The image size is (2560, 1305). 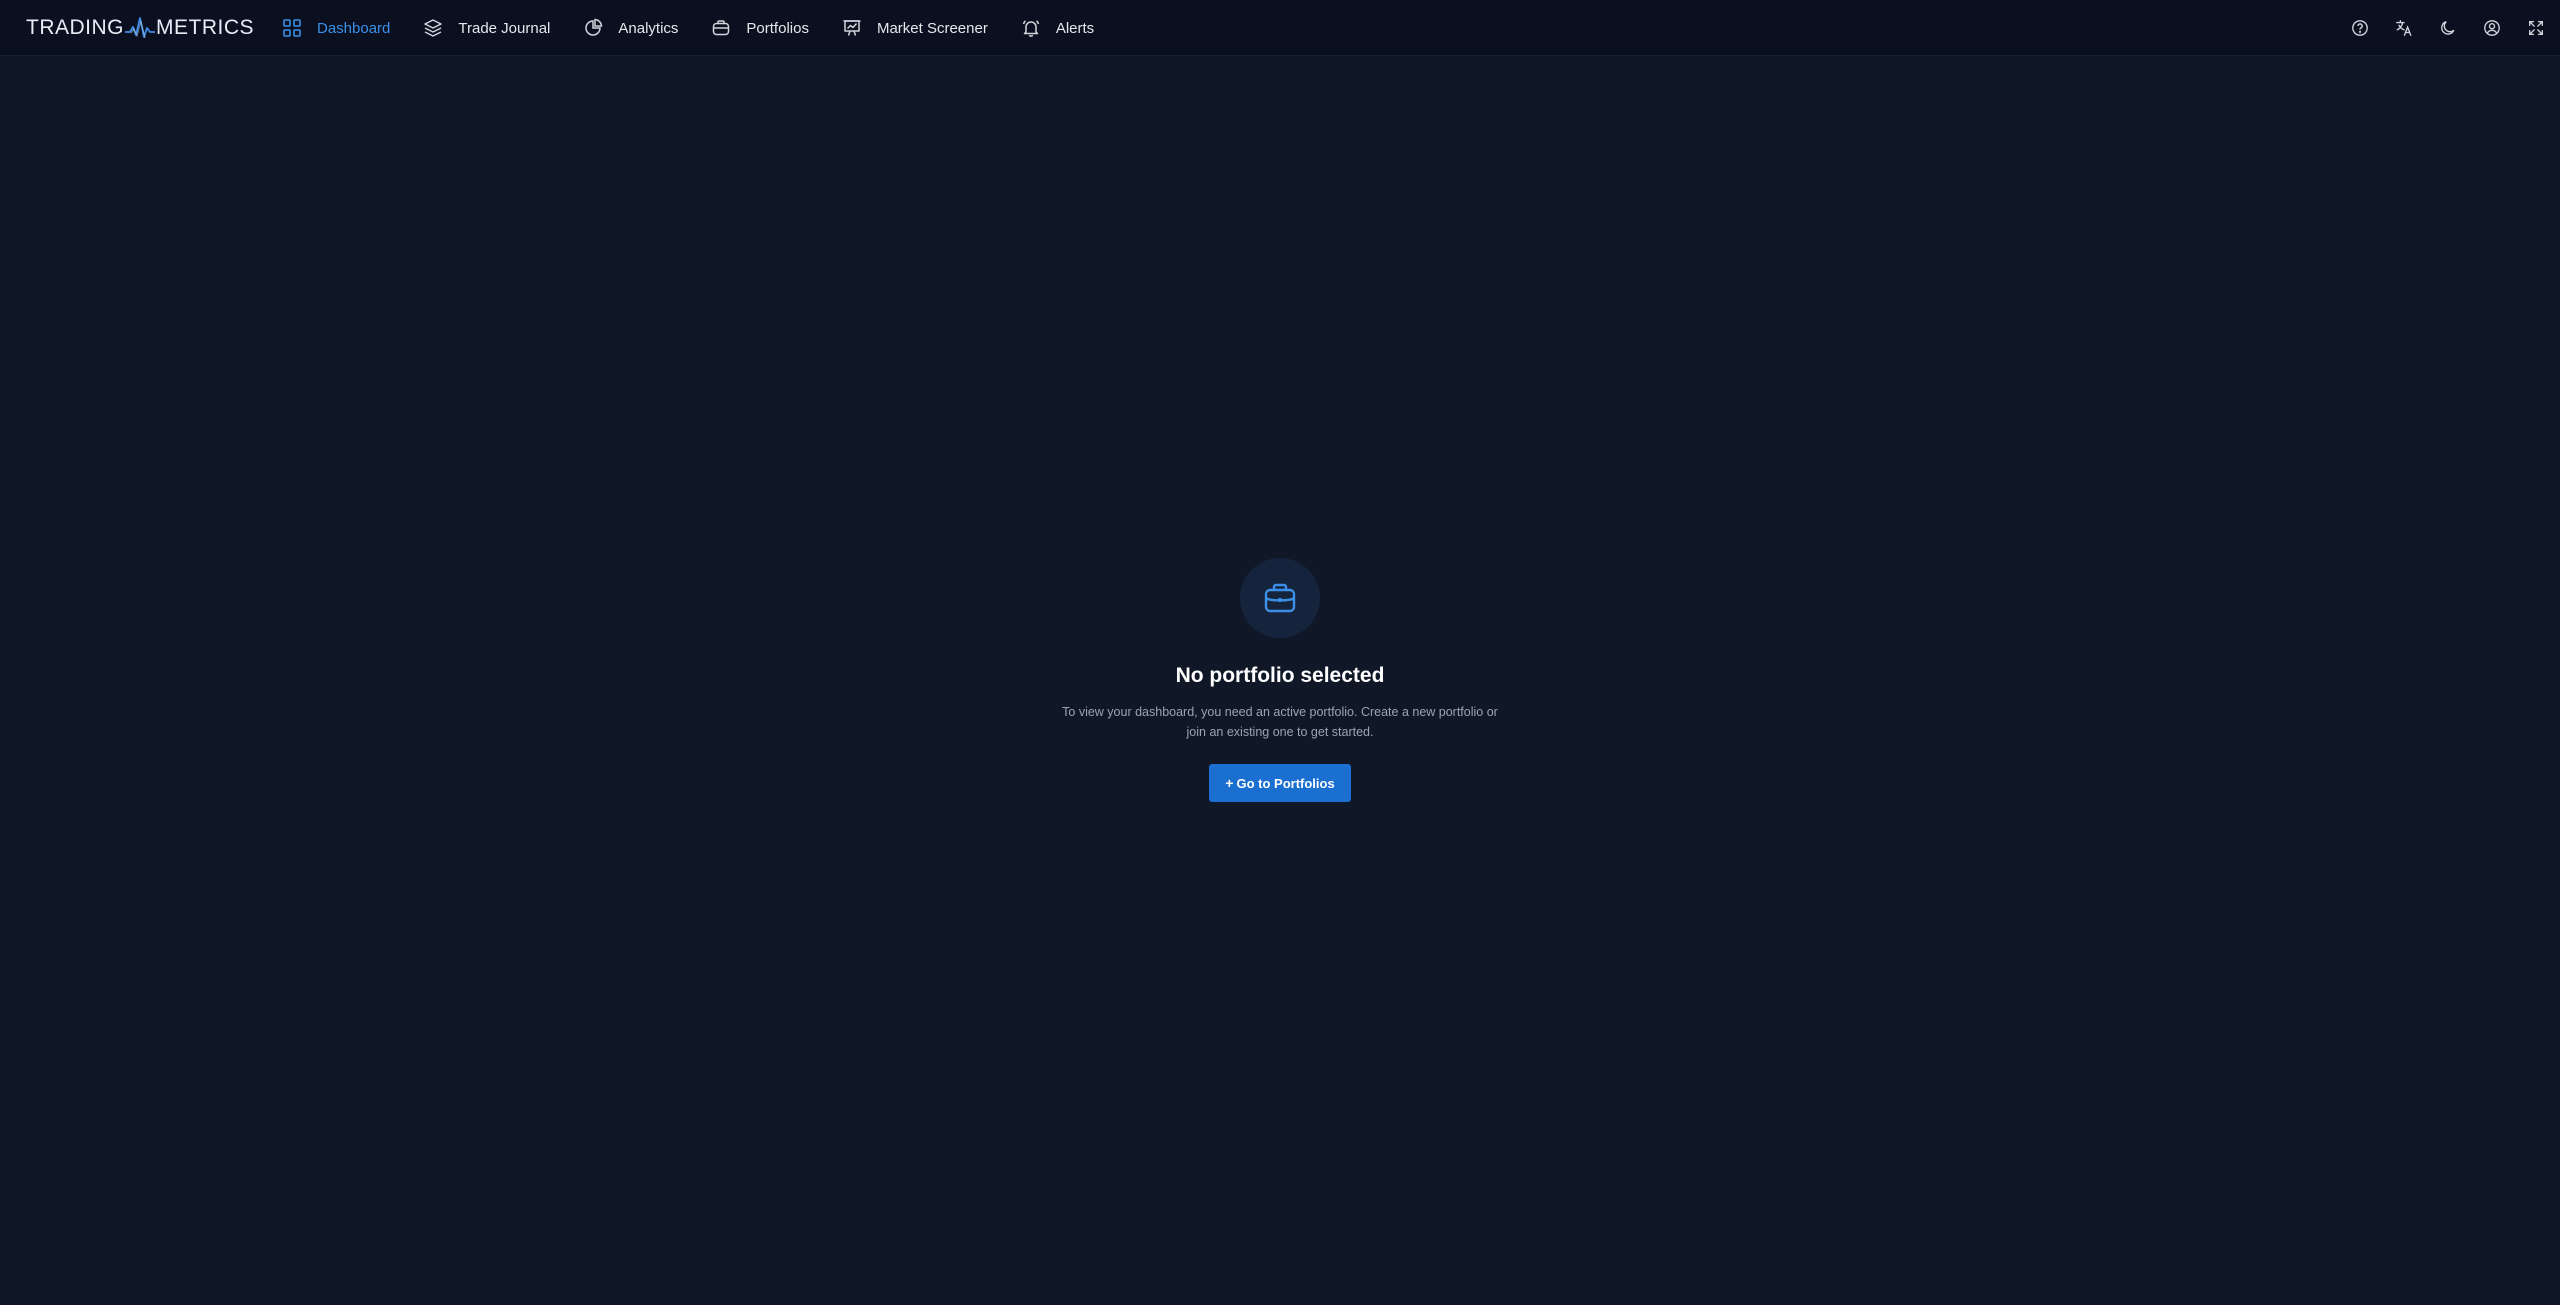 I want to click on nav-label-alerts: Alerts, so click(x=1075, y=28).